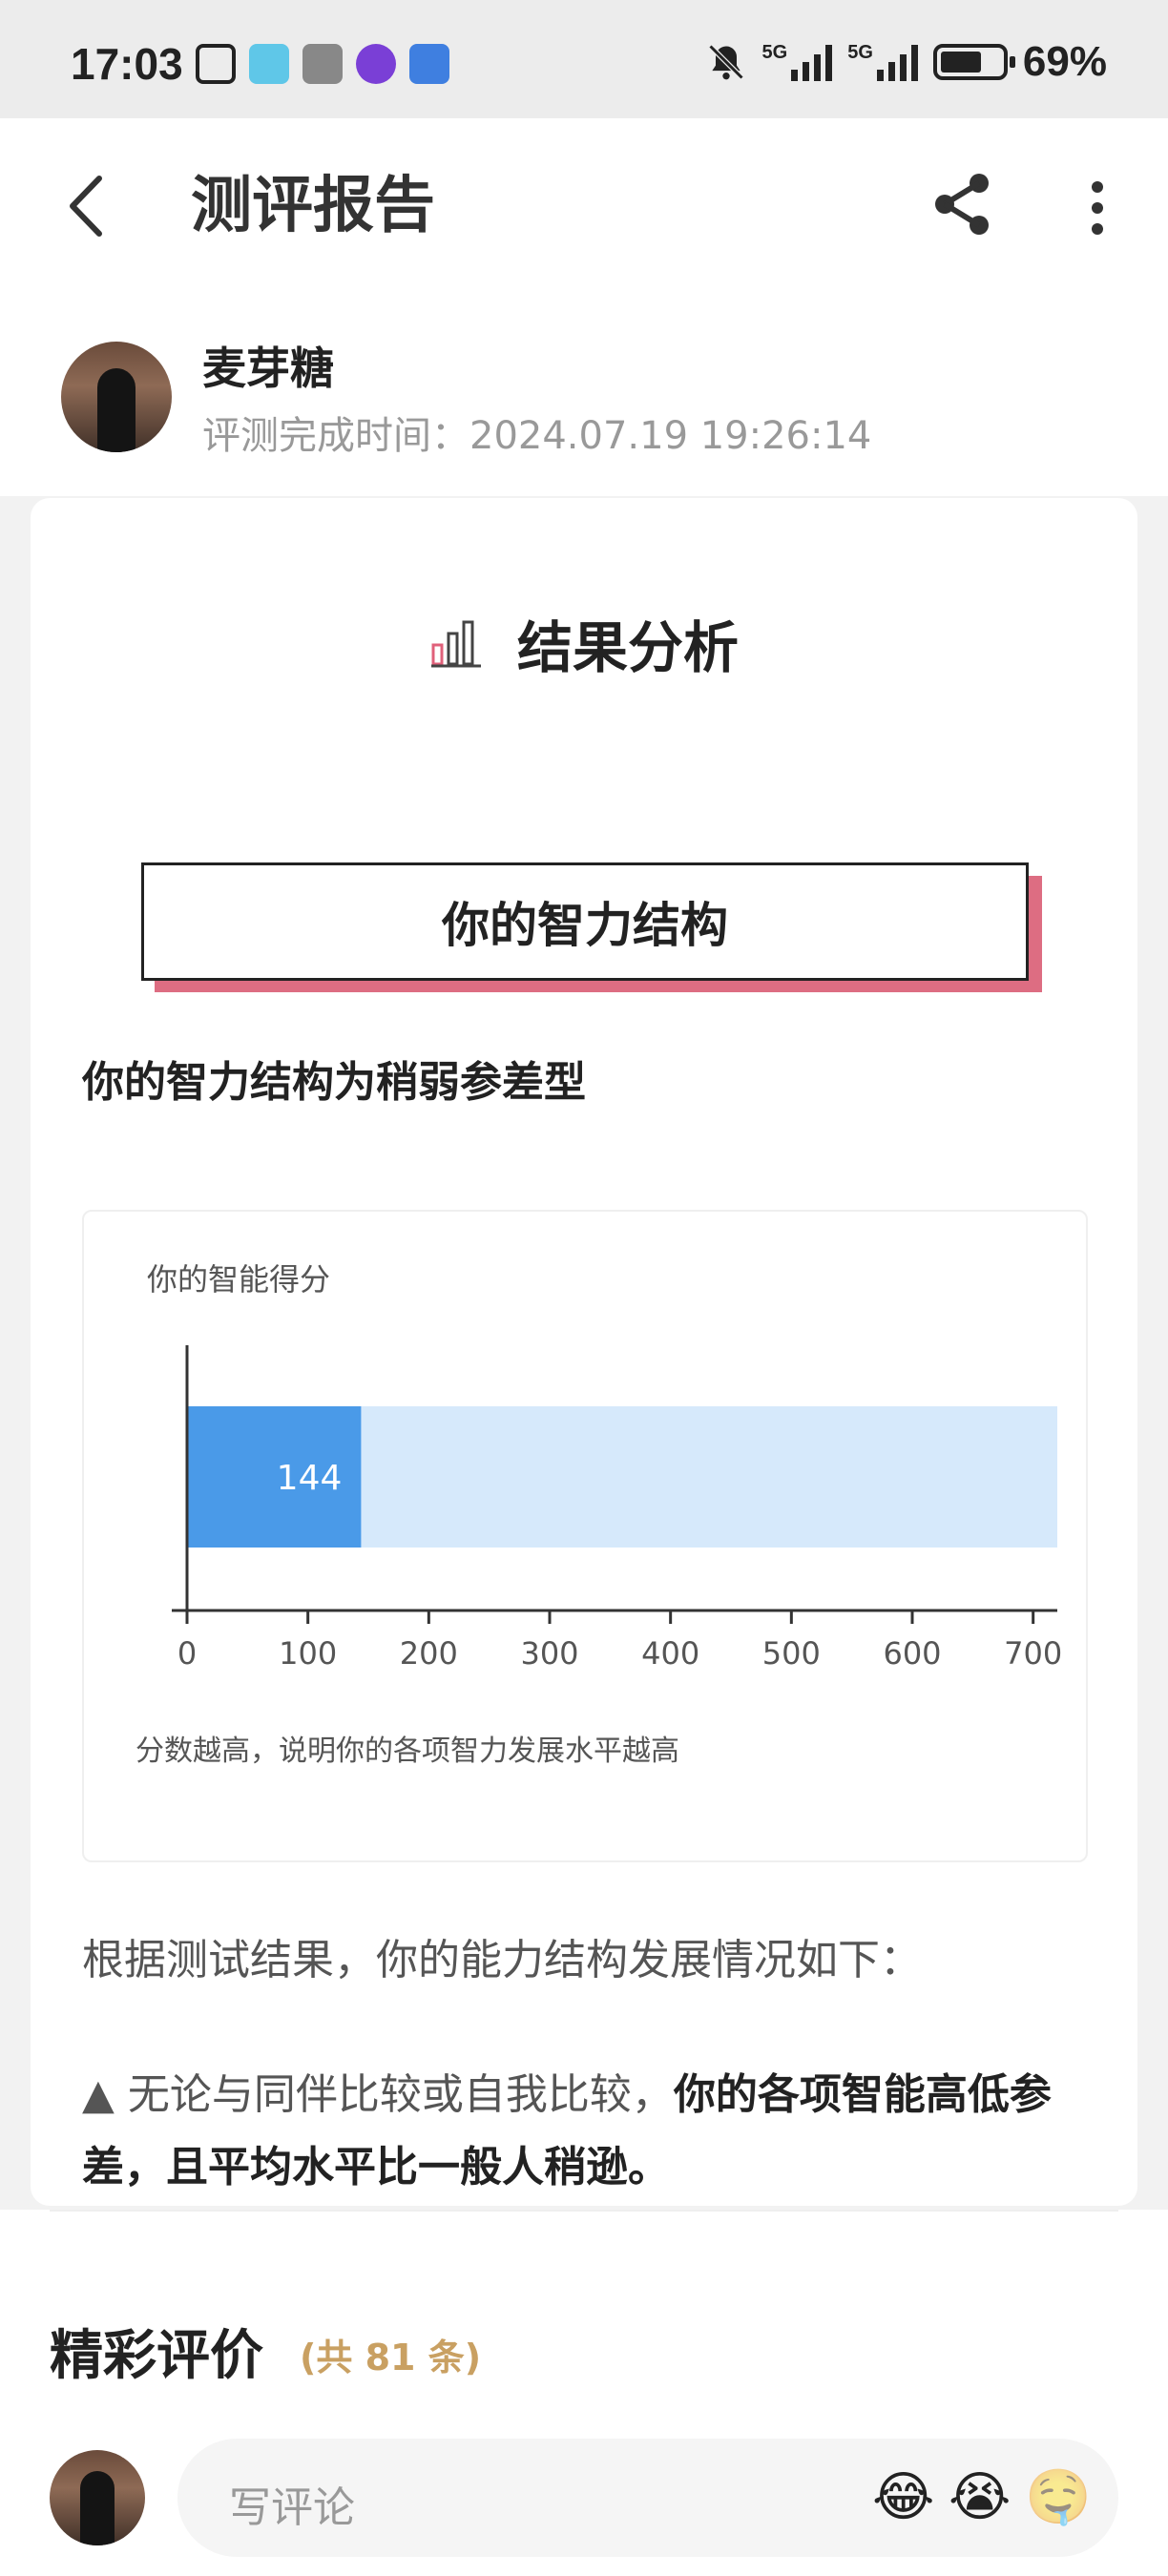  Describe the element at coordinates (1058, 2497) in the screenshot. I see `drool-emoji-icon: 🤤` at that location.